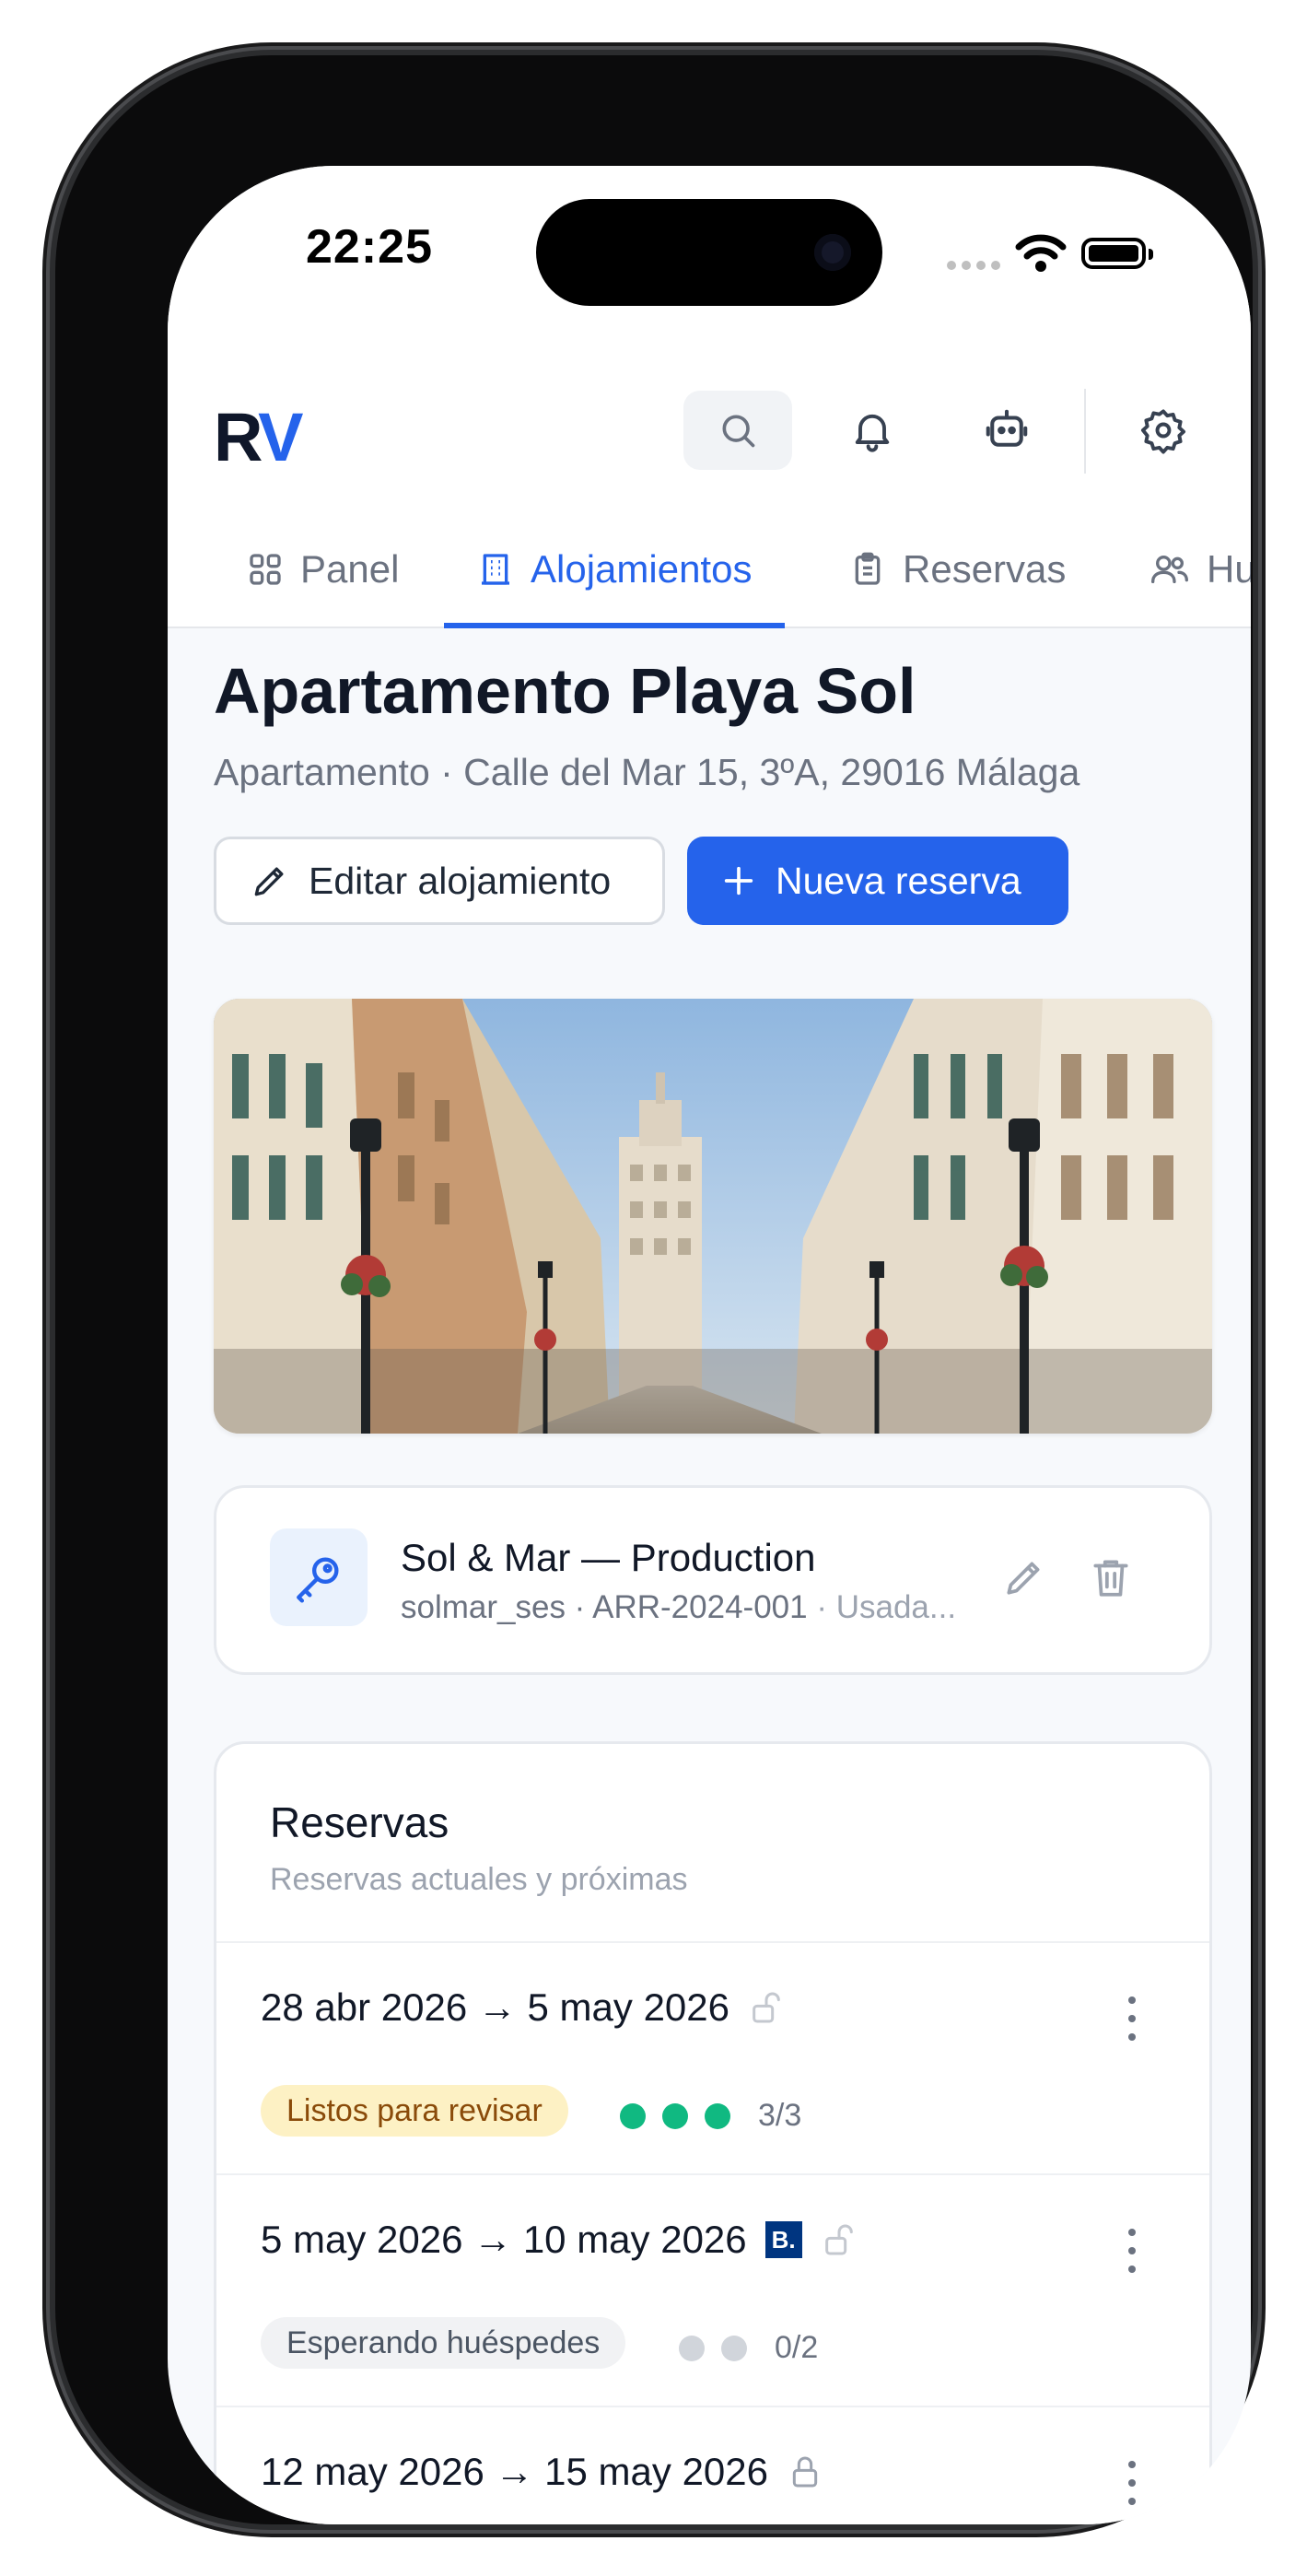 This screenshot has height=2576, width=1307. I want to click on header-divider, so click(1085, 431).